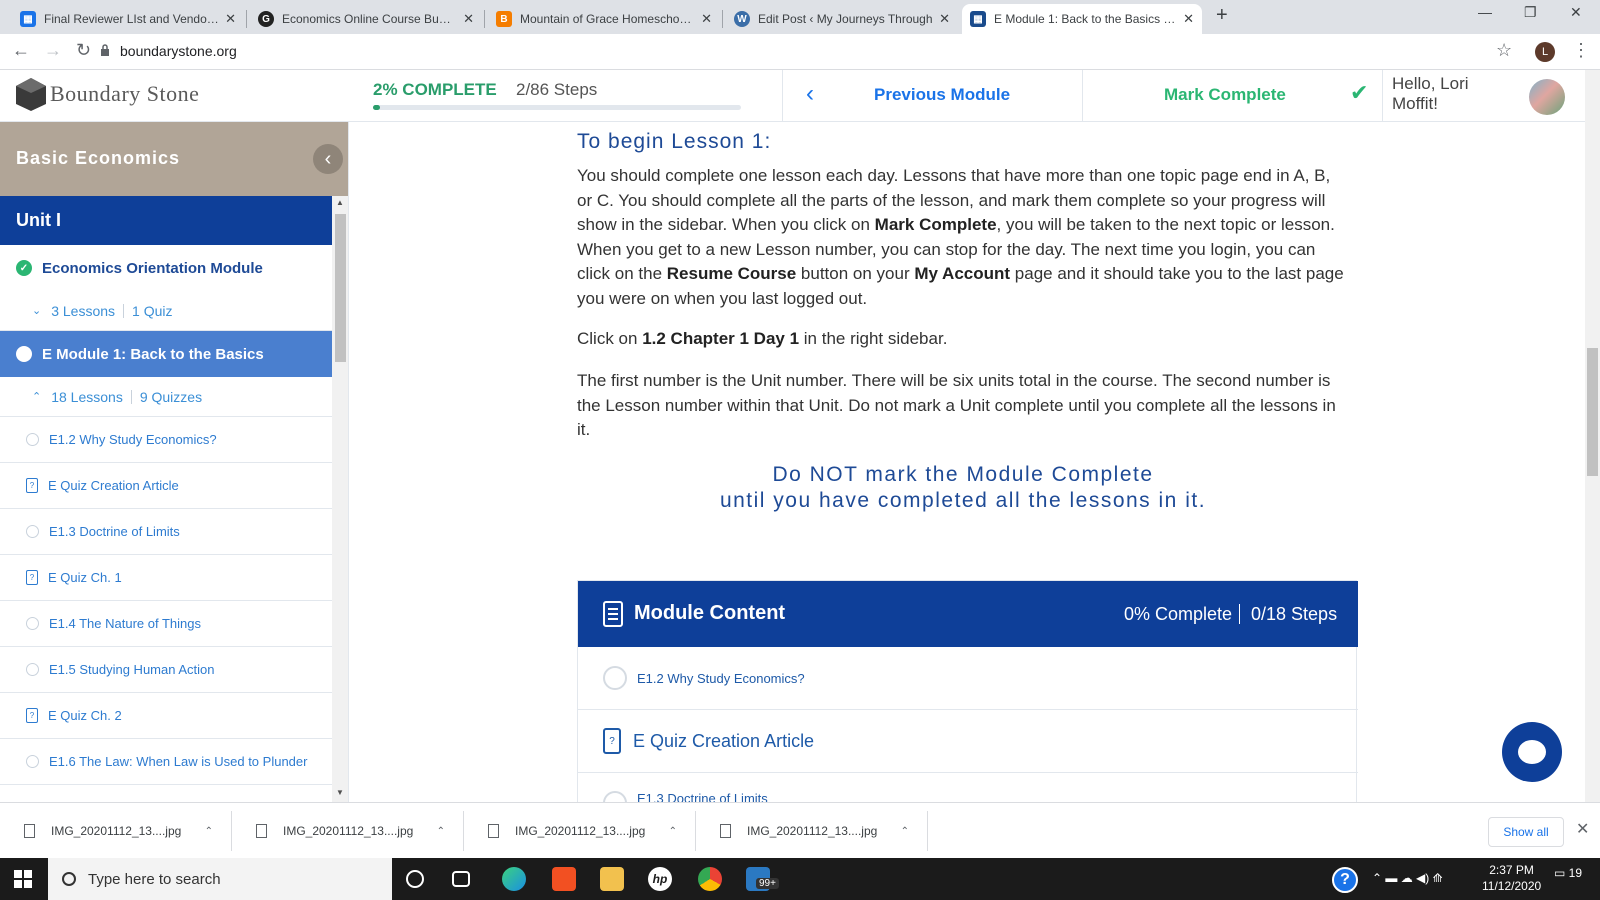 This screenshot has width=1600, height=900. I want to click on course-progress-percent: 2% COMPLETE, so click(435, 89).